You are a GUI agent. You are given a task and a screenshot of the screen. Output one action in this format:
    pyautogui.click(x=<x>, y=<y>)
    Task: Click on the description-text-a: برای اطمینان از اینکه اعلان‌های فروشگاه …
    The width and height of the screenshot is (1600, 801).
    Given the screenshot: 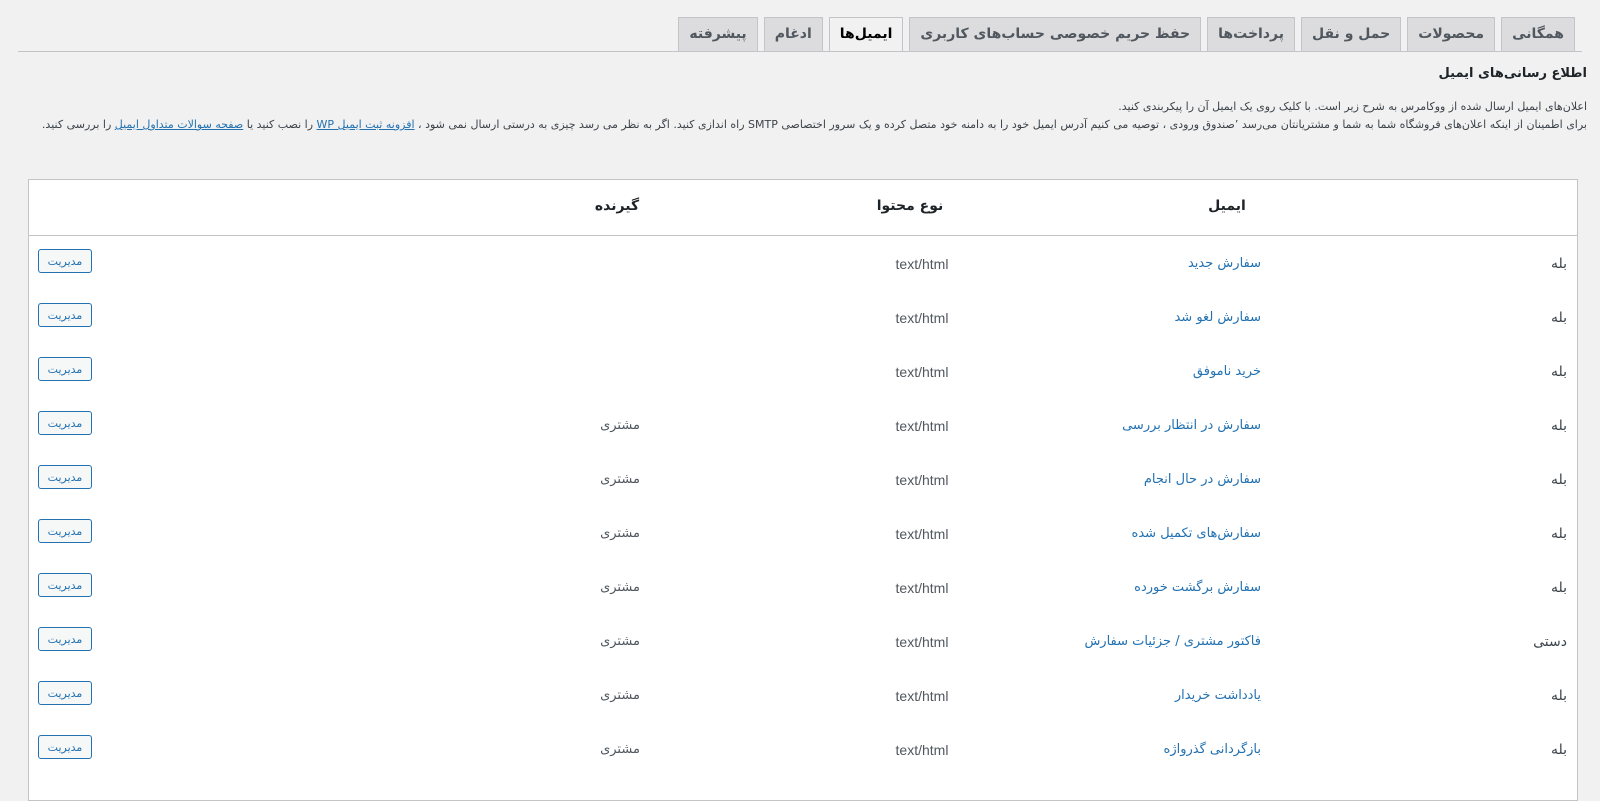 What is the action you would take?
    pyautogui.click(x=1000, y=124)
    